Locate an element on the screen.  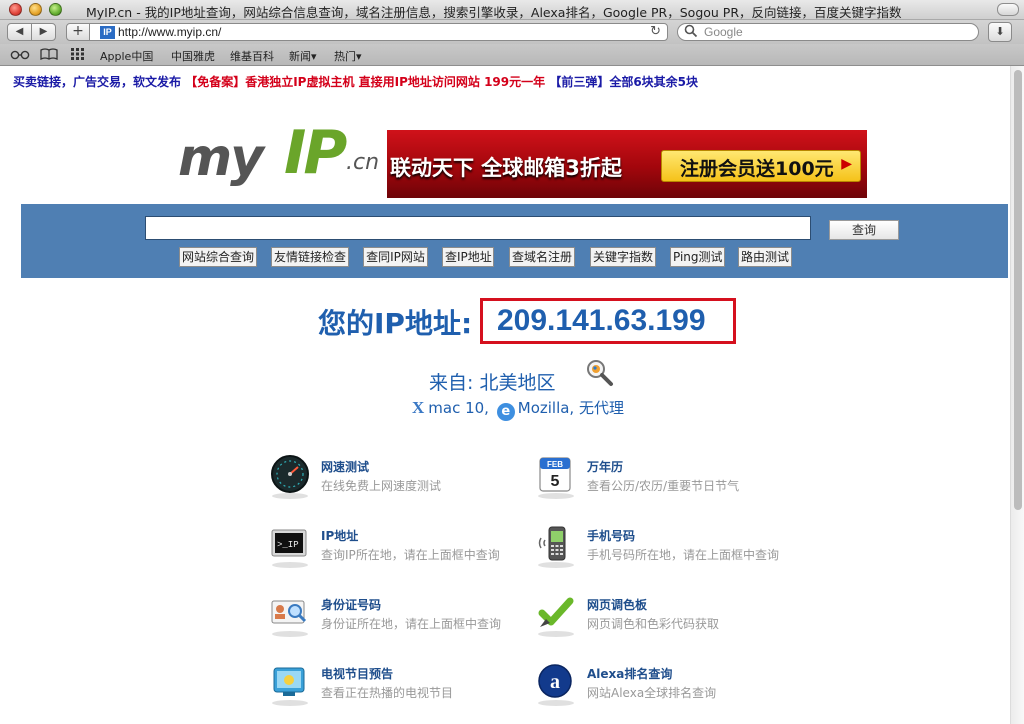
back-arrow-icon: ◀ is located at coordinates (19, 31).